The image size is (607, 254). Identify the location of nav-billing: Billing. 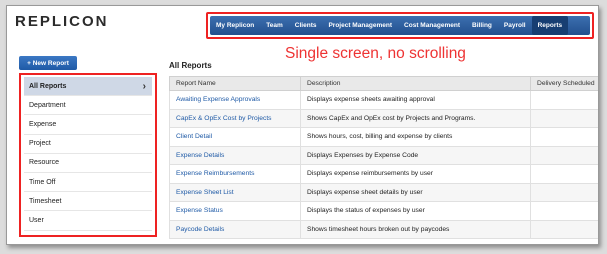
(482, 25).